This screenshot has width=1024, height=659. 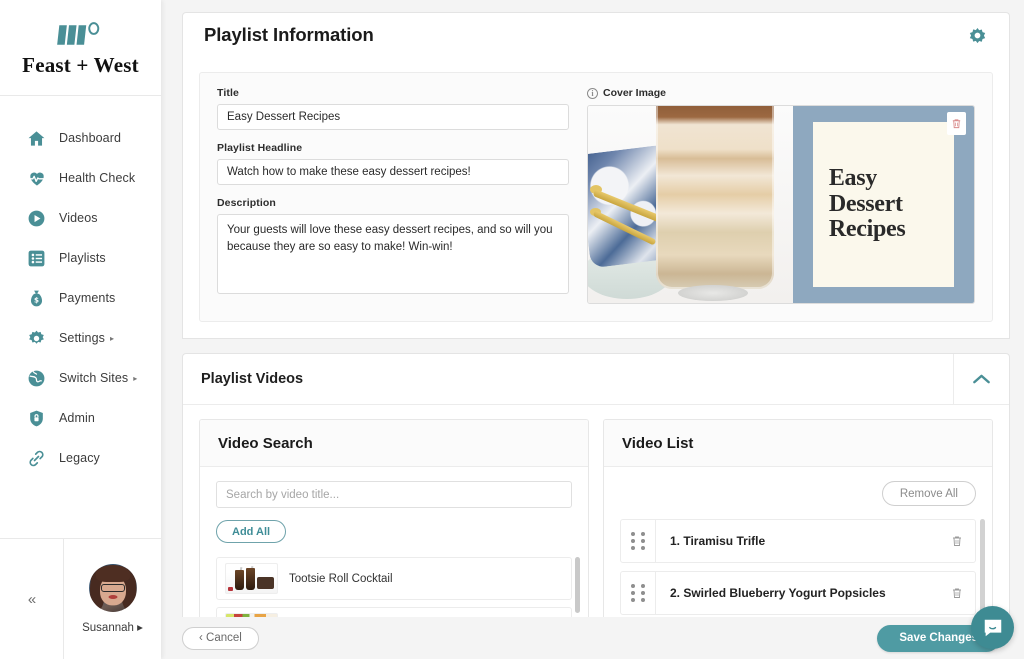 I want to click on sidebar-item-videos: Videos, so click(x=80, y=218).